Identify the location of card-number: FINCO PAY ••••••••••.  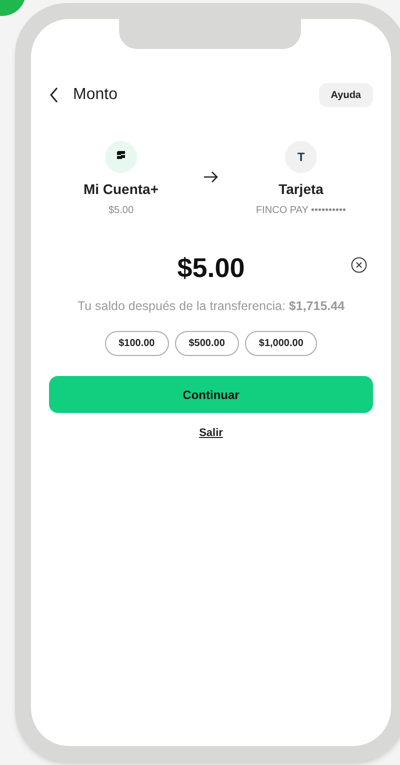
(301, 211).